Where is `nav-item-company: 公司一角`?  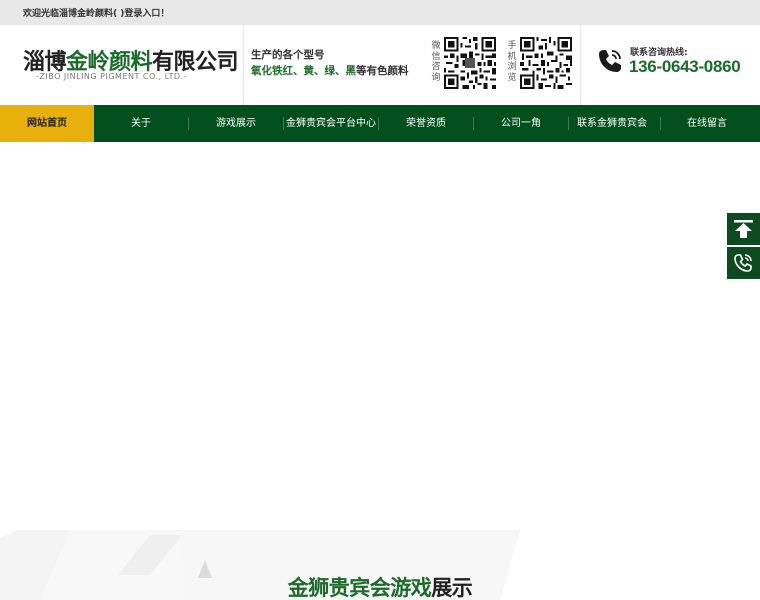
nav-item-company: 公司一角 is located at coordinates (521, 123).